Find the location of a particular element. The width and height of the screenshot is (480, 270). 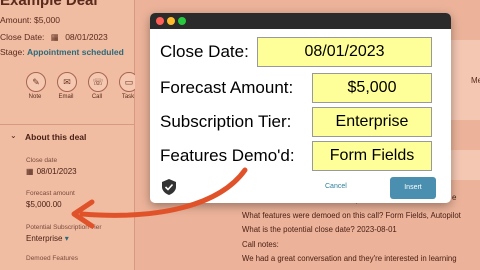

forecast-field-label: Forecast Amount: is located at coordinates (227, 87).